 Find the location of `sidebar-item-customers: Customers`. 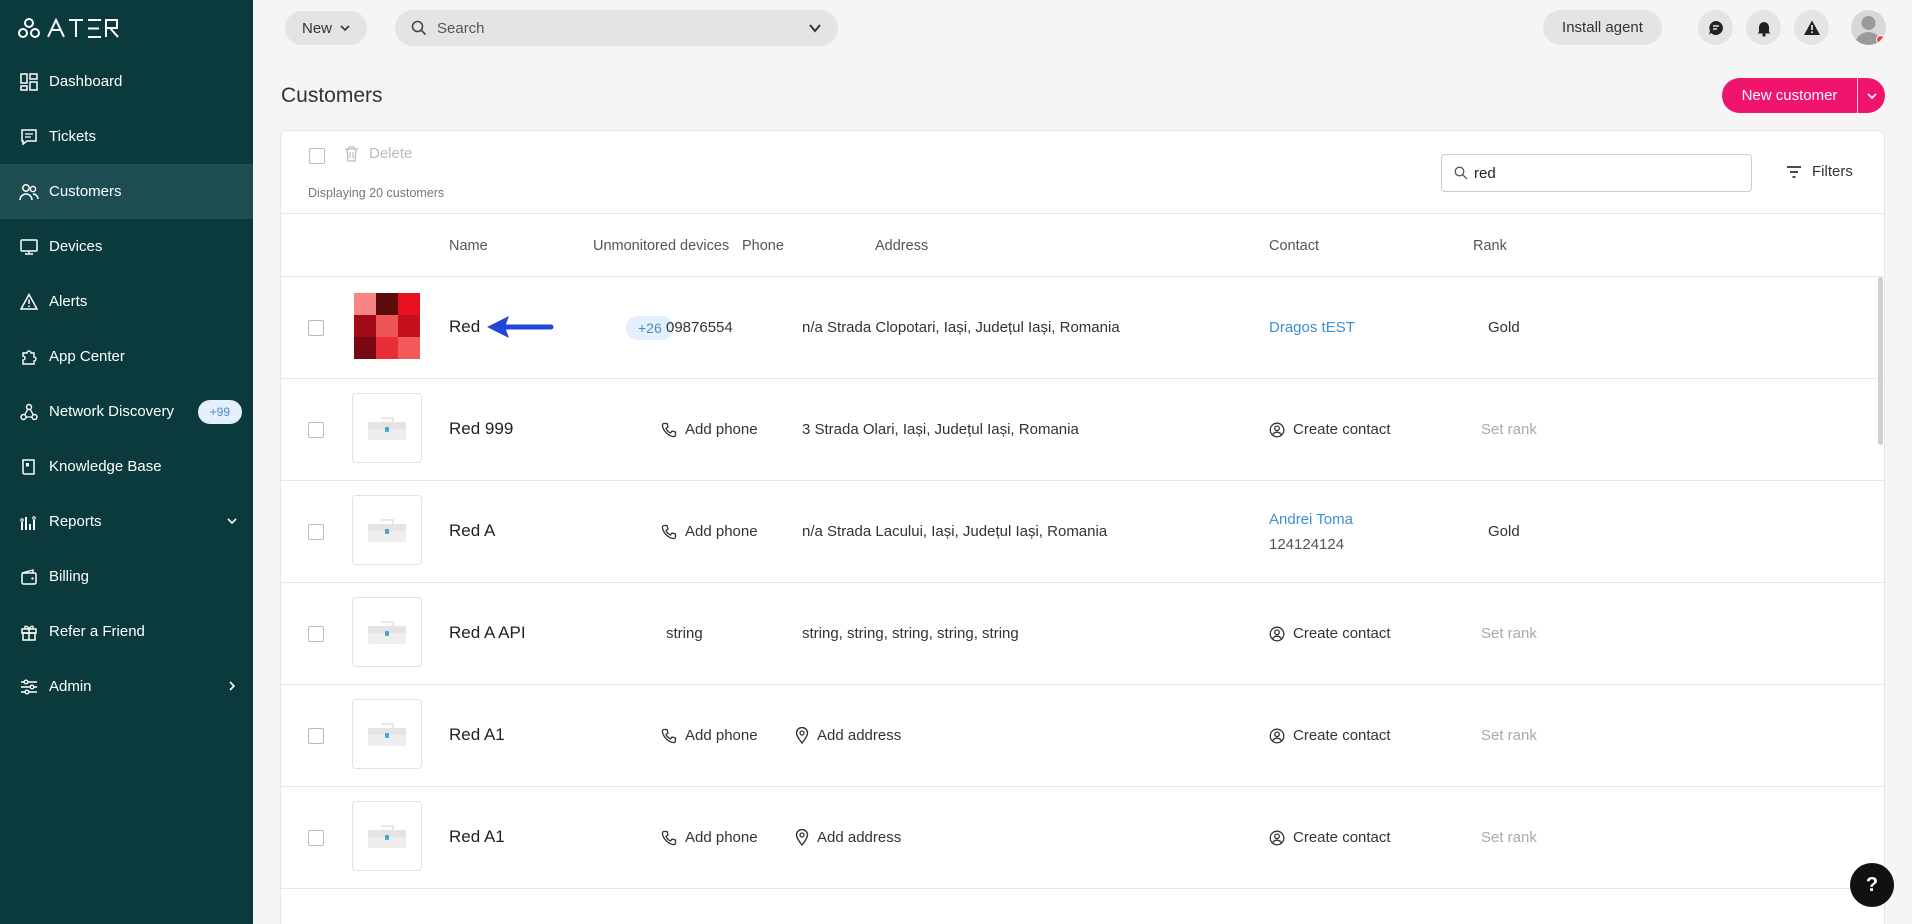

sidebar-item-customers: Customers is located at coordinates (126, 191).